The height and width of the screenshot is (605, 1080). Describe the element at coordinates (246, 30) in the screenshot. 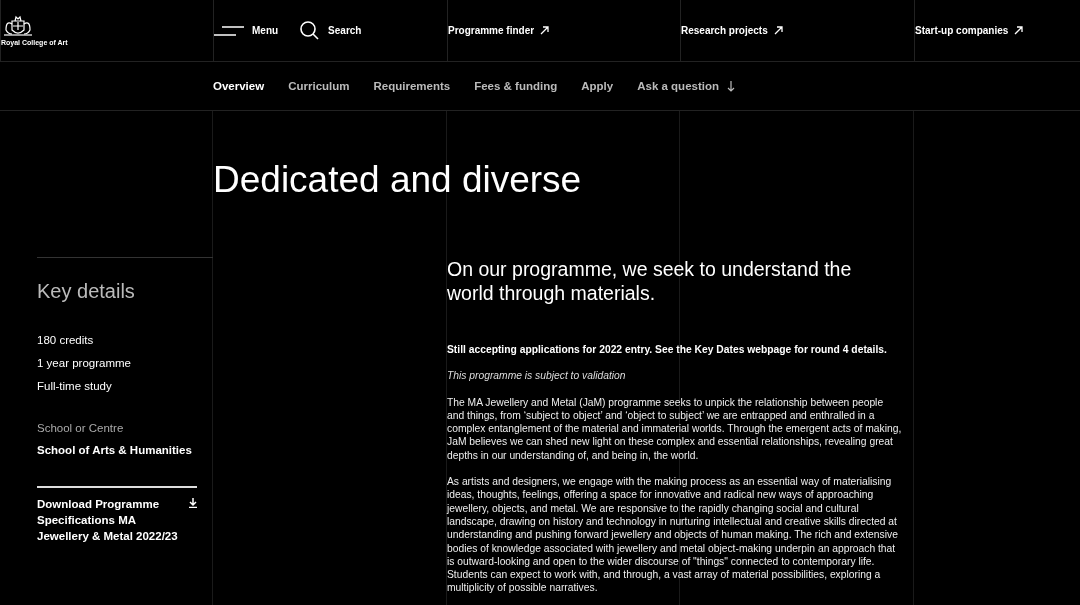

I see `menu-button: Menu` at that location.